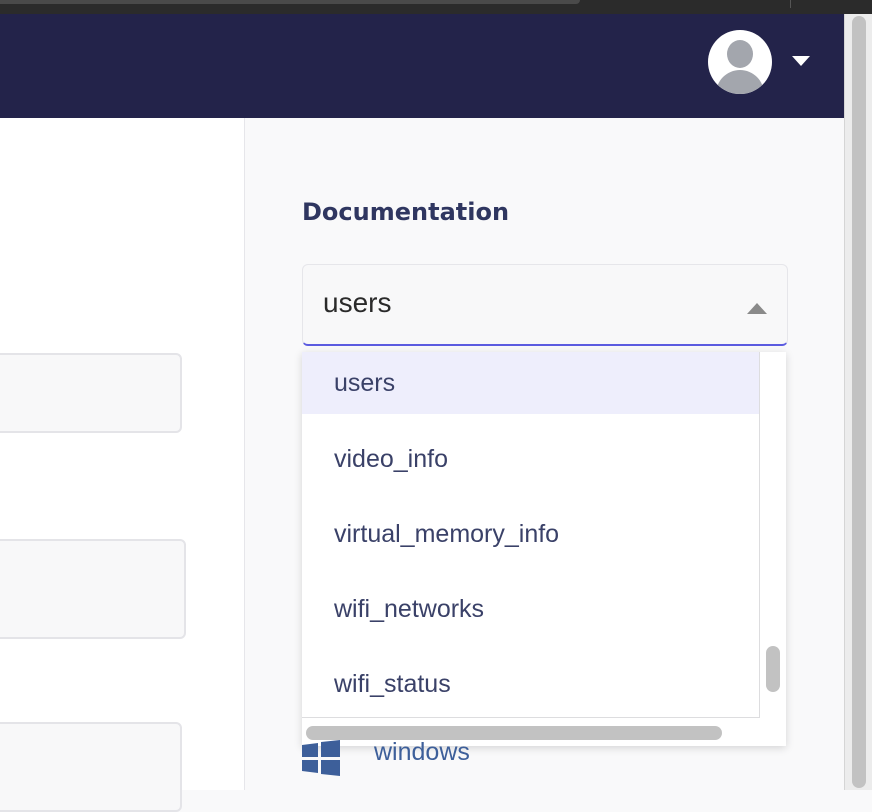  What do you see at coordinates (530, 684) in the screenshot?
I see `dropdown-option: wifi_status` at bounding box center [530, 684].